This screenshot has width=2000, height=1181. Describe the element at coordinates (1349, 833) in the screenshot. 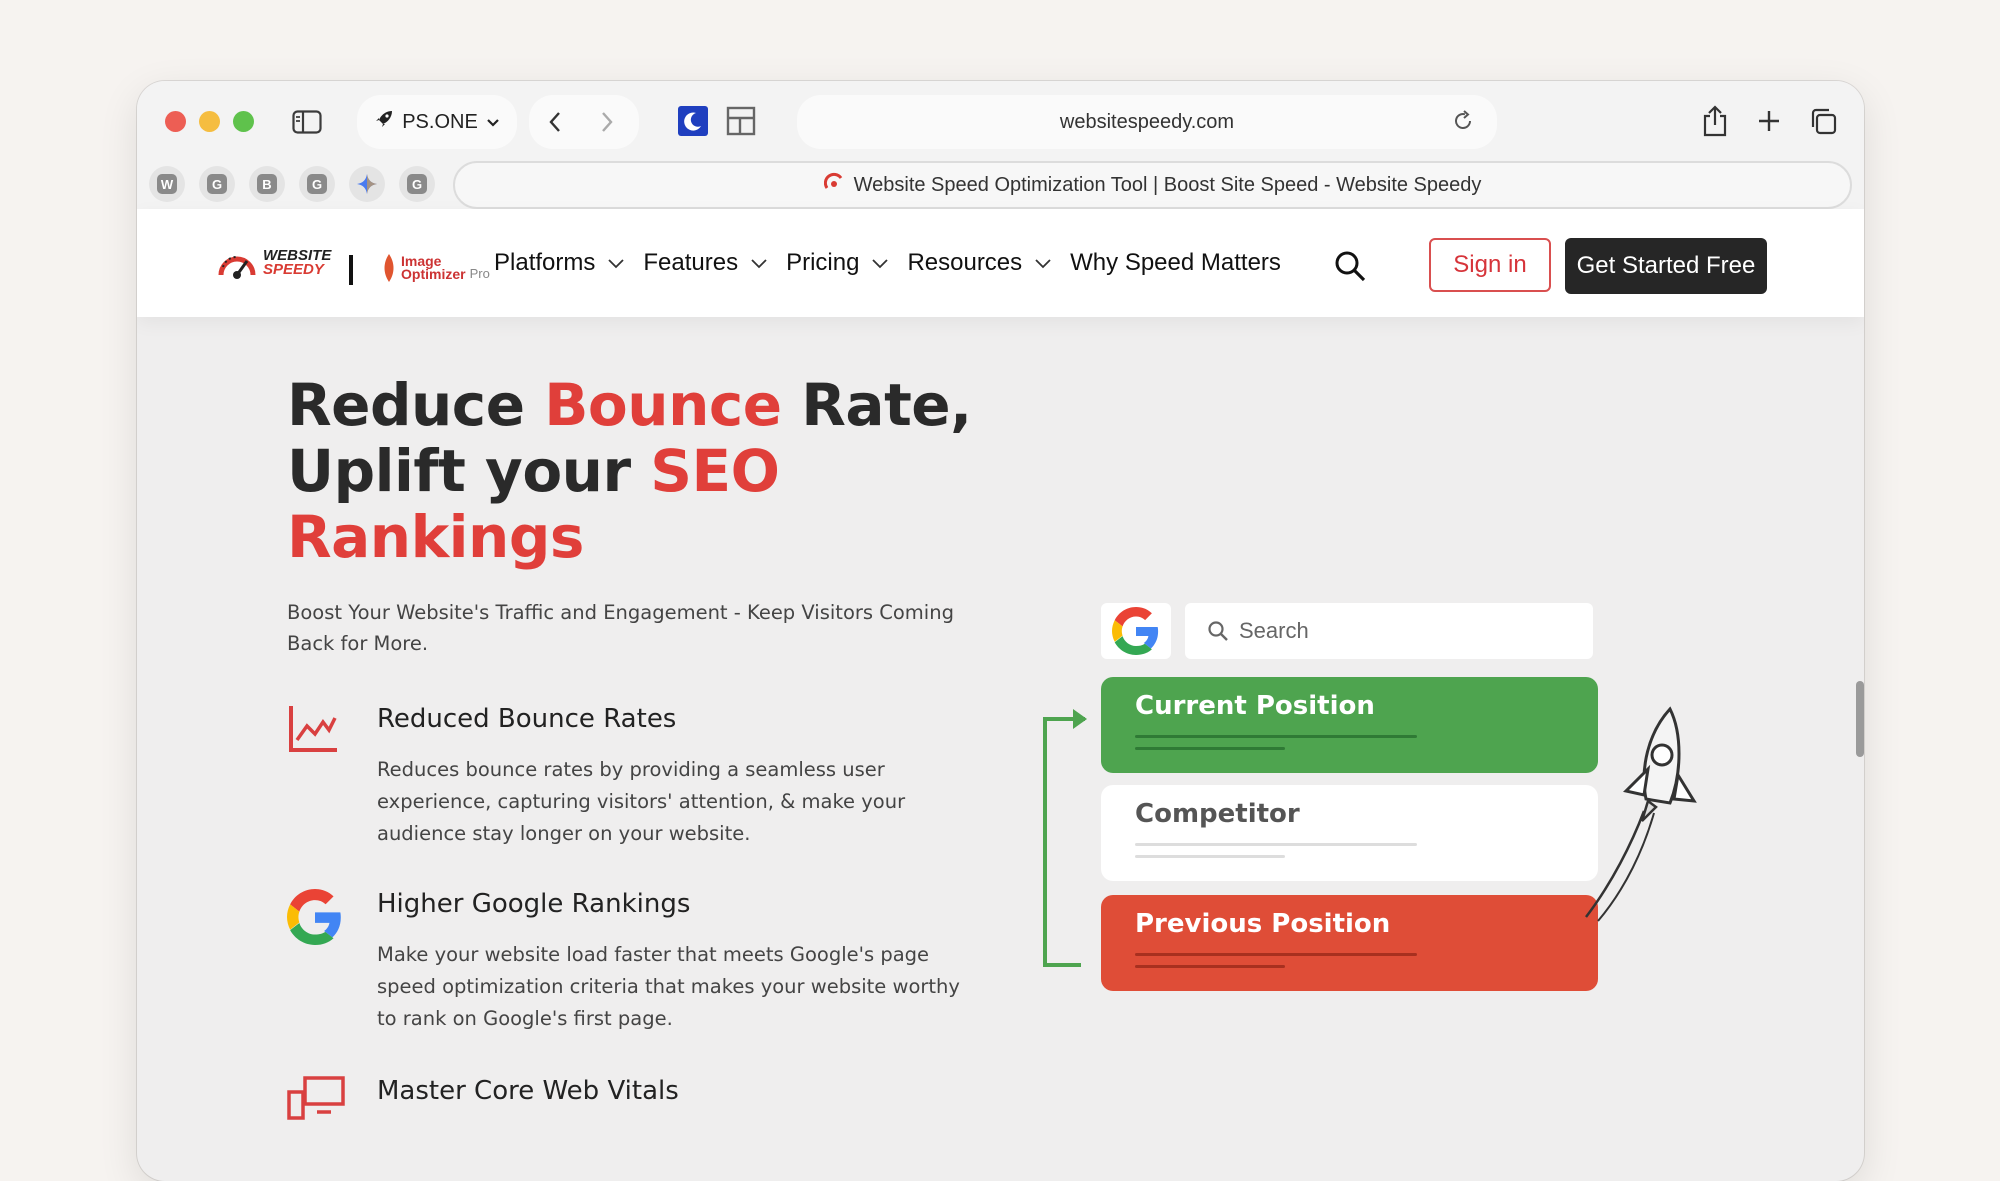

I see `competitor-card: Competitor` at that location.